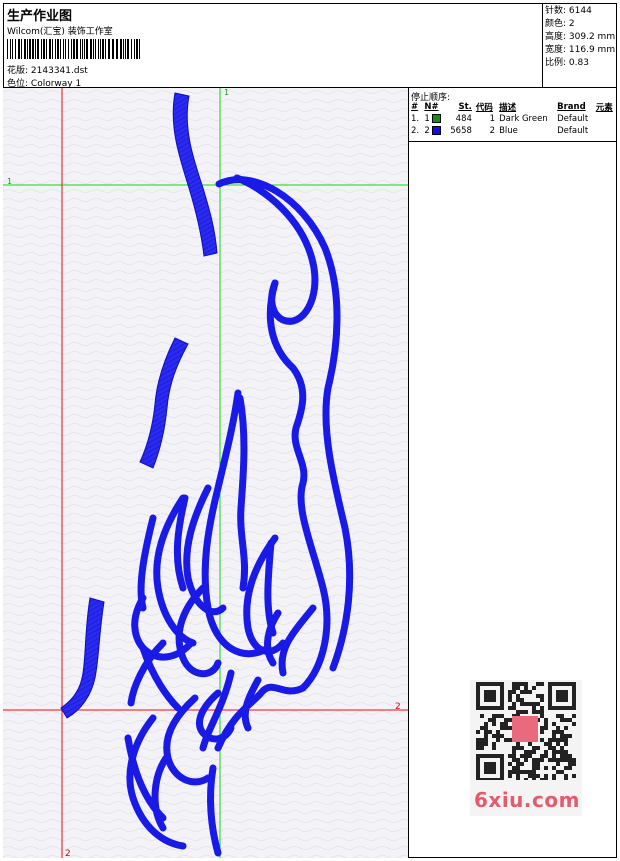  What do you see at coordinates (59, 71) in the screenshot?
I see `design-file: 2143341.dst` at bounding box center [59, 71].